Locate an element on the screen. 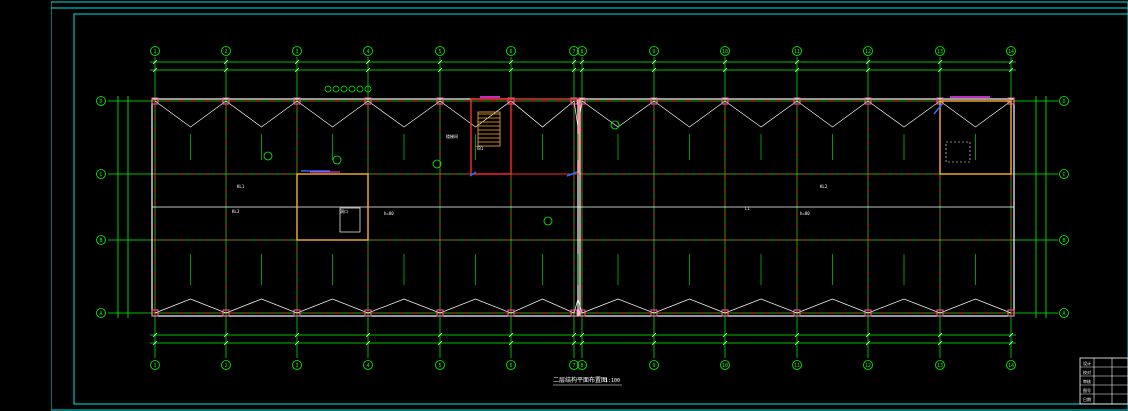  grid-label-bottom-1: 1 is located at coordinates (154, 366).